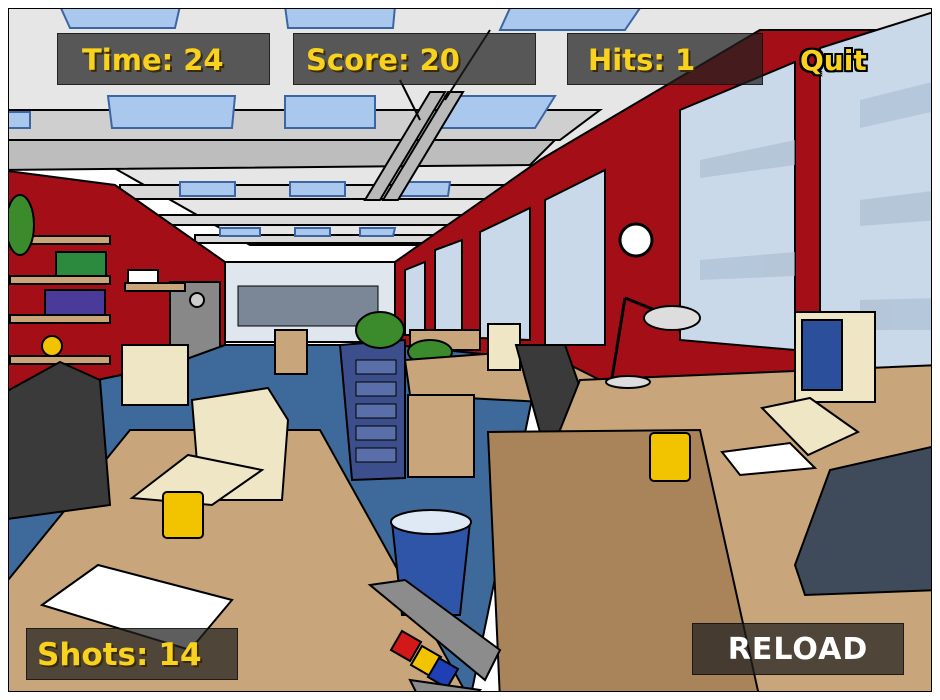  Describe the element at coordinates (56, 441) in the screenshot. I see `left-chair` at that location.